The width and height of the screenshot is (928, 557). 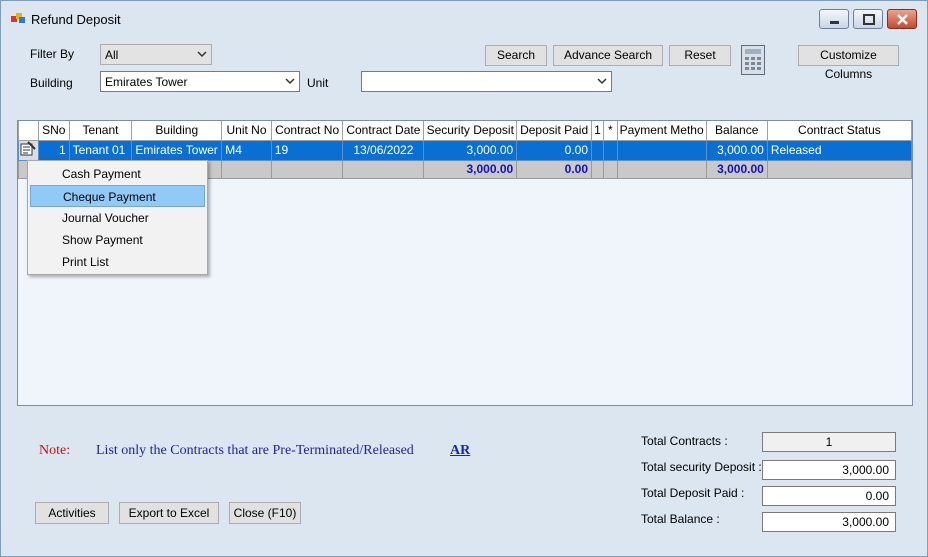 I want to click on total-deposit-paid-cell: 0.00, so click(x=554, y=169).